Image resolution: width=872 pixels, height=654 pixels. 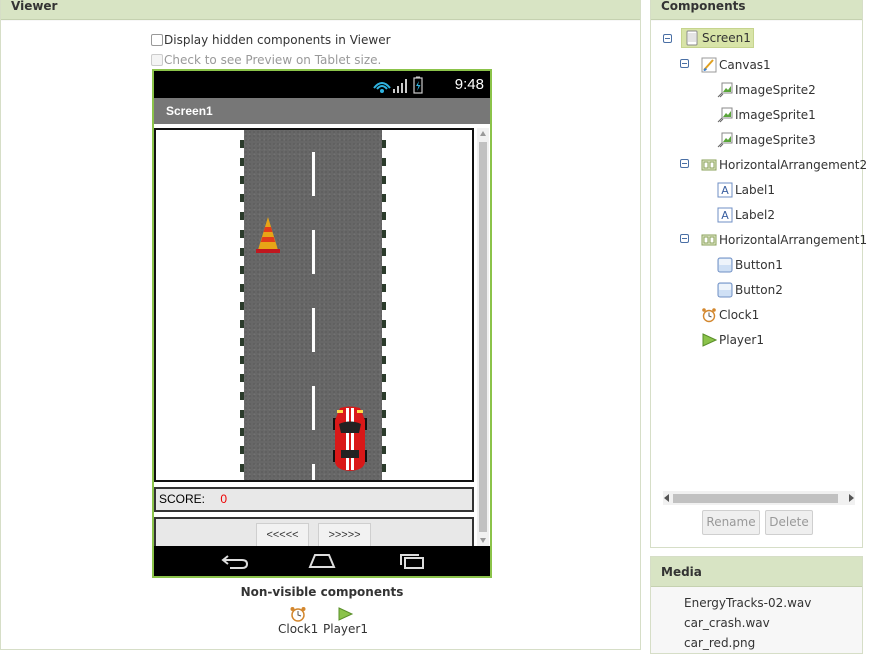 What do you see at coordinates (727, 623) in the screenshot?
I see `media-file-item: car_crash.wav` at bounding box center [727, 623].